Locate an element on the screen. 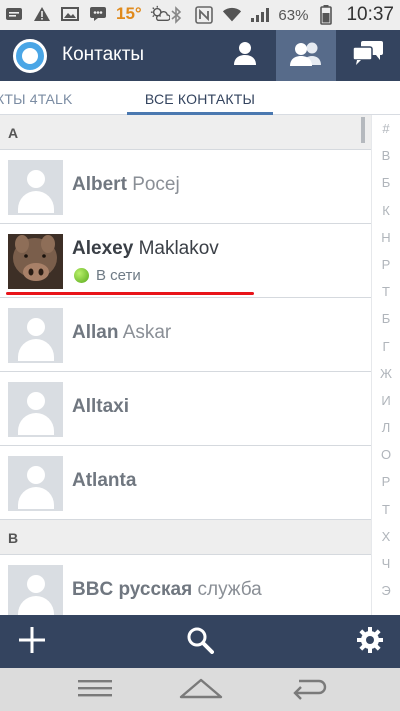 This screenshot has height=711, width=400. bluetooth-icon is located at coordinates (176, 15).